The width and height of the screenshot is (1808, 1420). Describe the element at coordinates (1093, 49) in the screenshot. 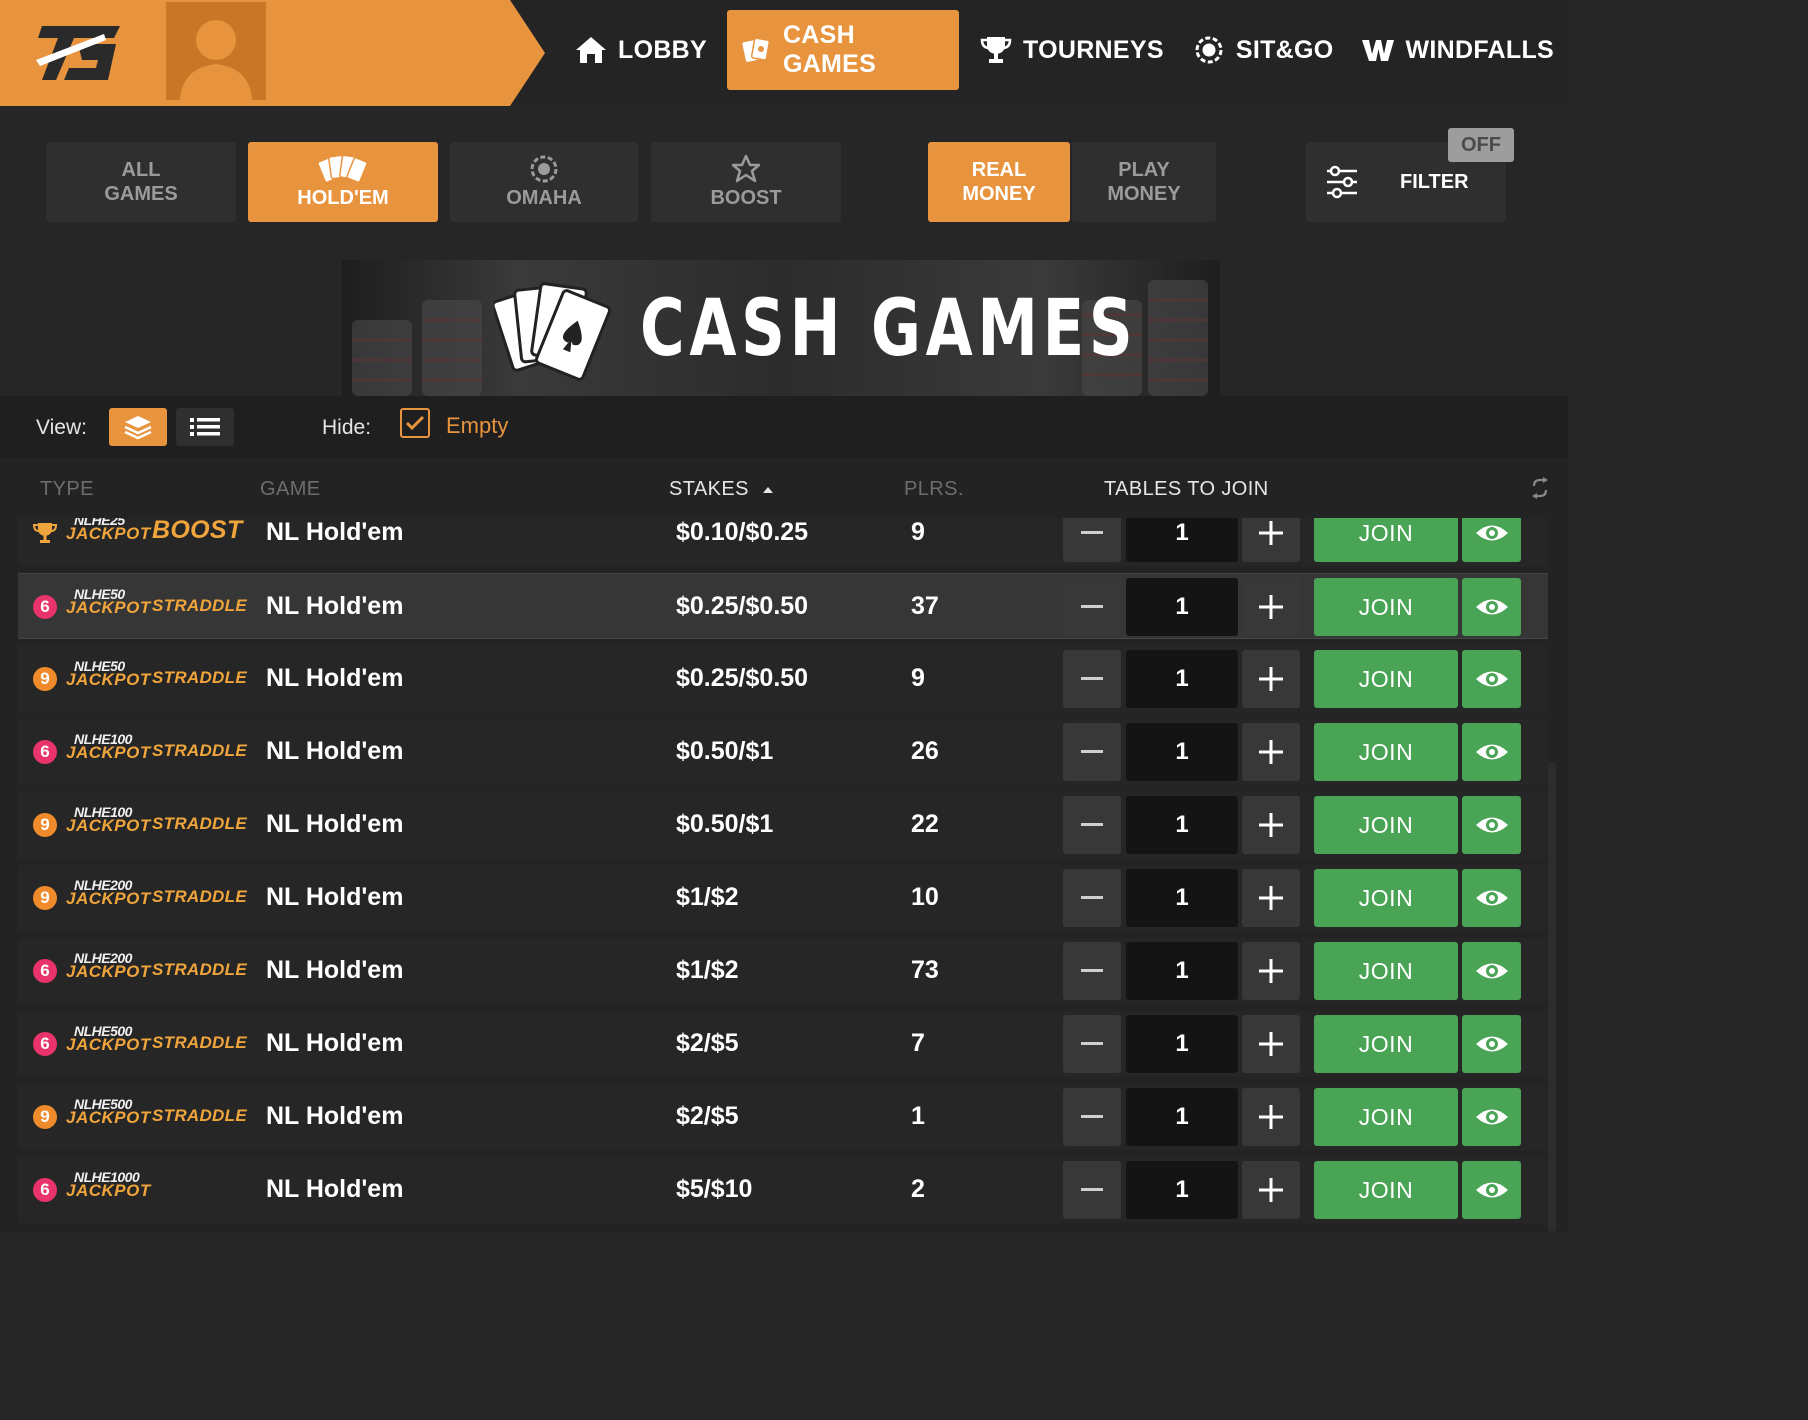

I see `nav-tourneys-label: TOURNEYS` at that location.